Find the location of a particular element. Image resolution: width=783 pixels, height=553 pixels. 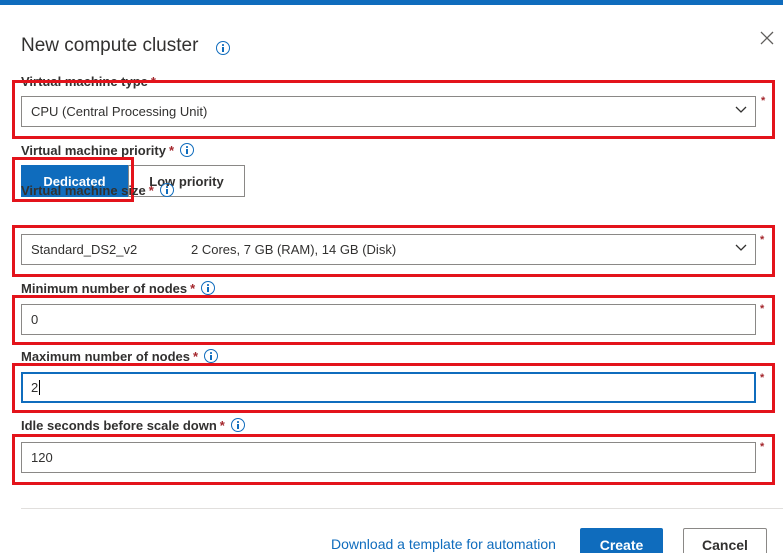

vm-size-details: 2 Cores, 7 GB (RAM), 14 GB (Disk) is located at coordinates (294, 249).